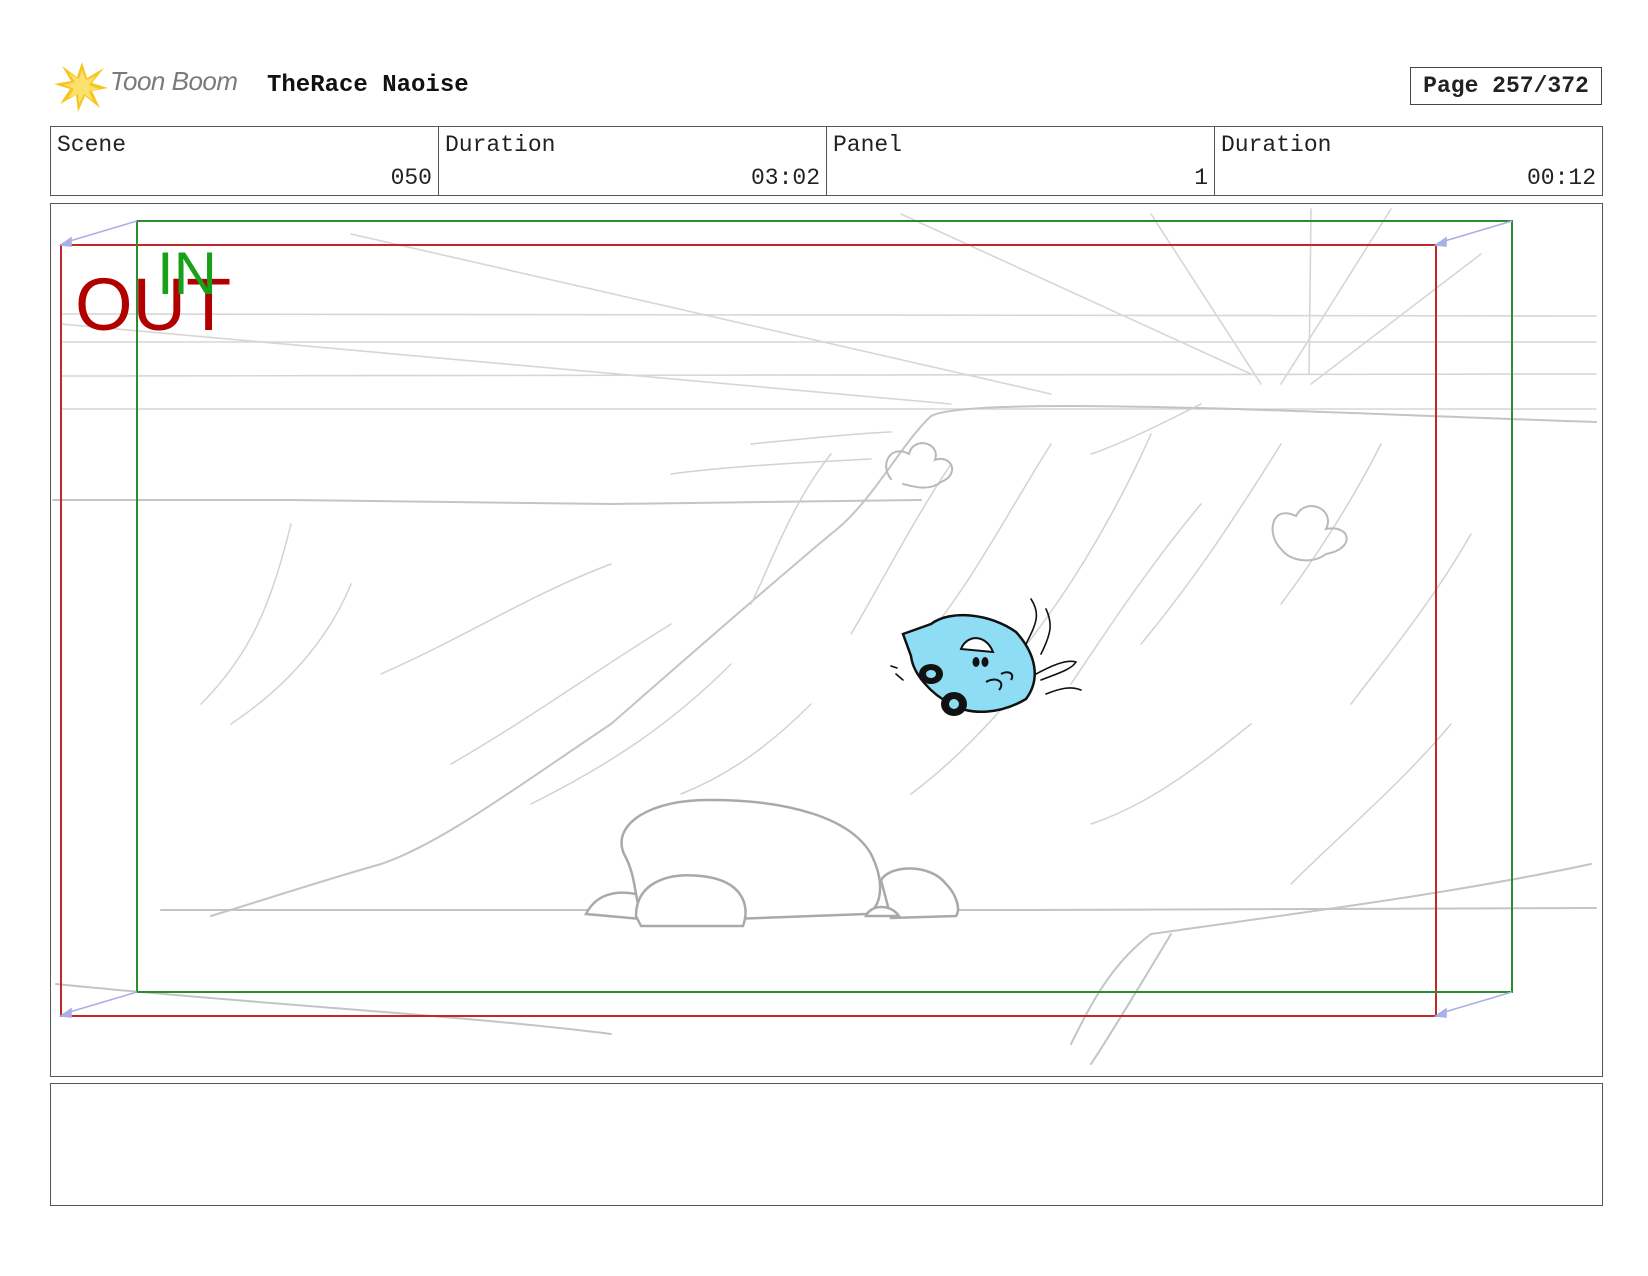  Describe the element at coordinates (245, 161) in the screenshot. I see `scene-cell: Scene 050` at that location.